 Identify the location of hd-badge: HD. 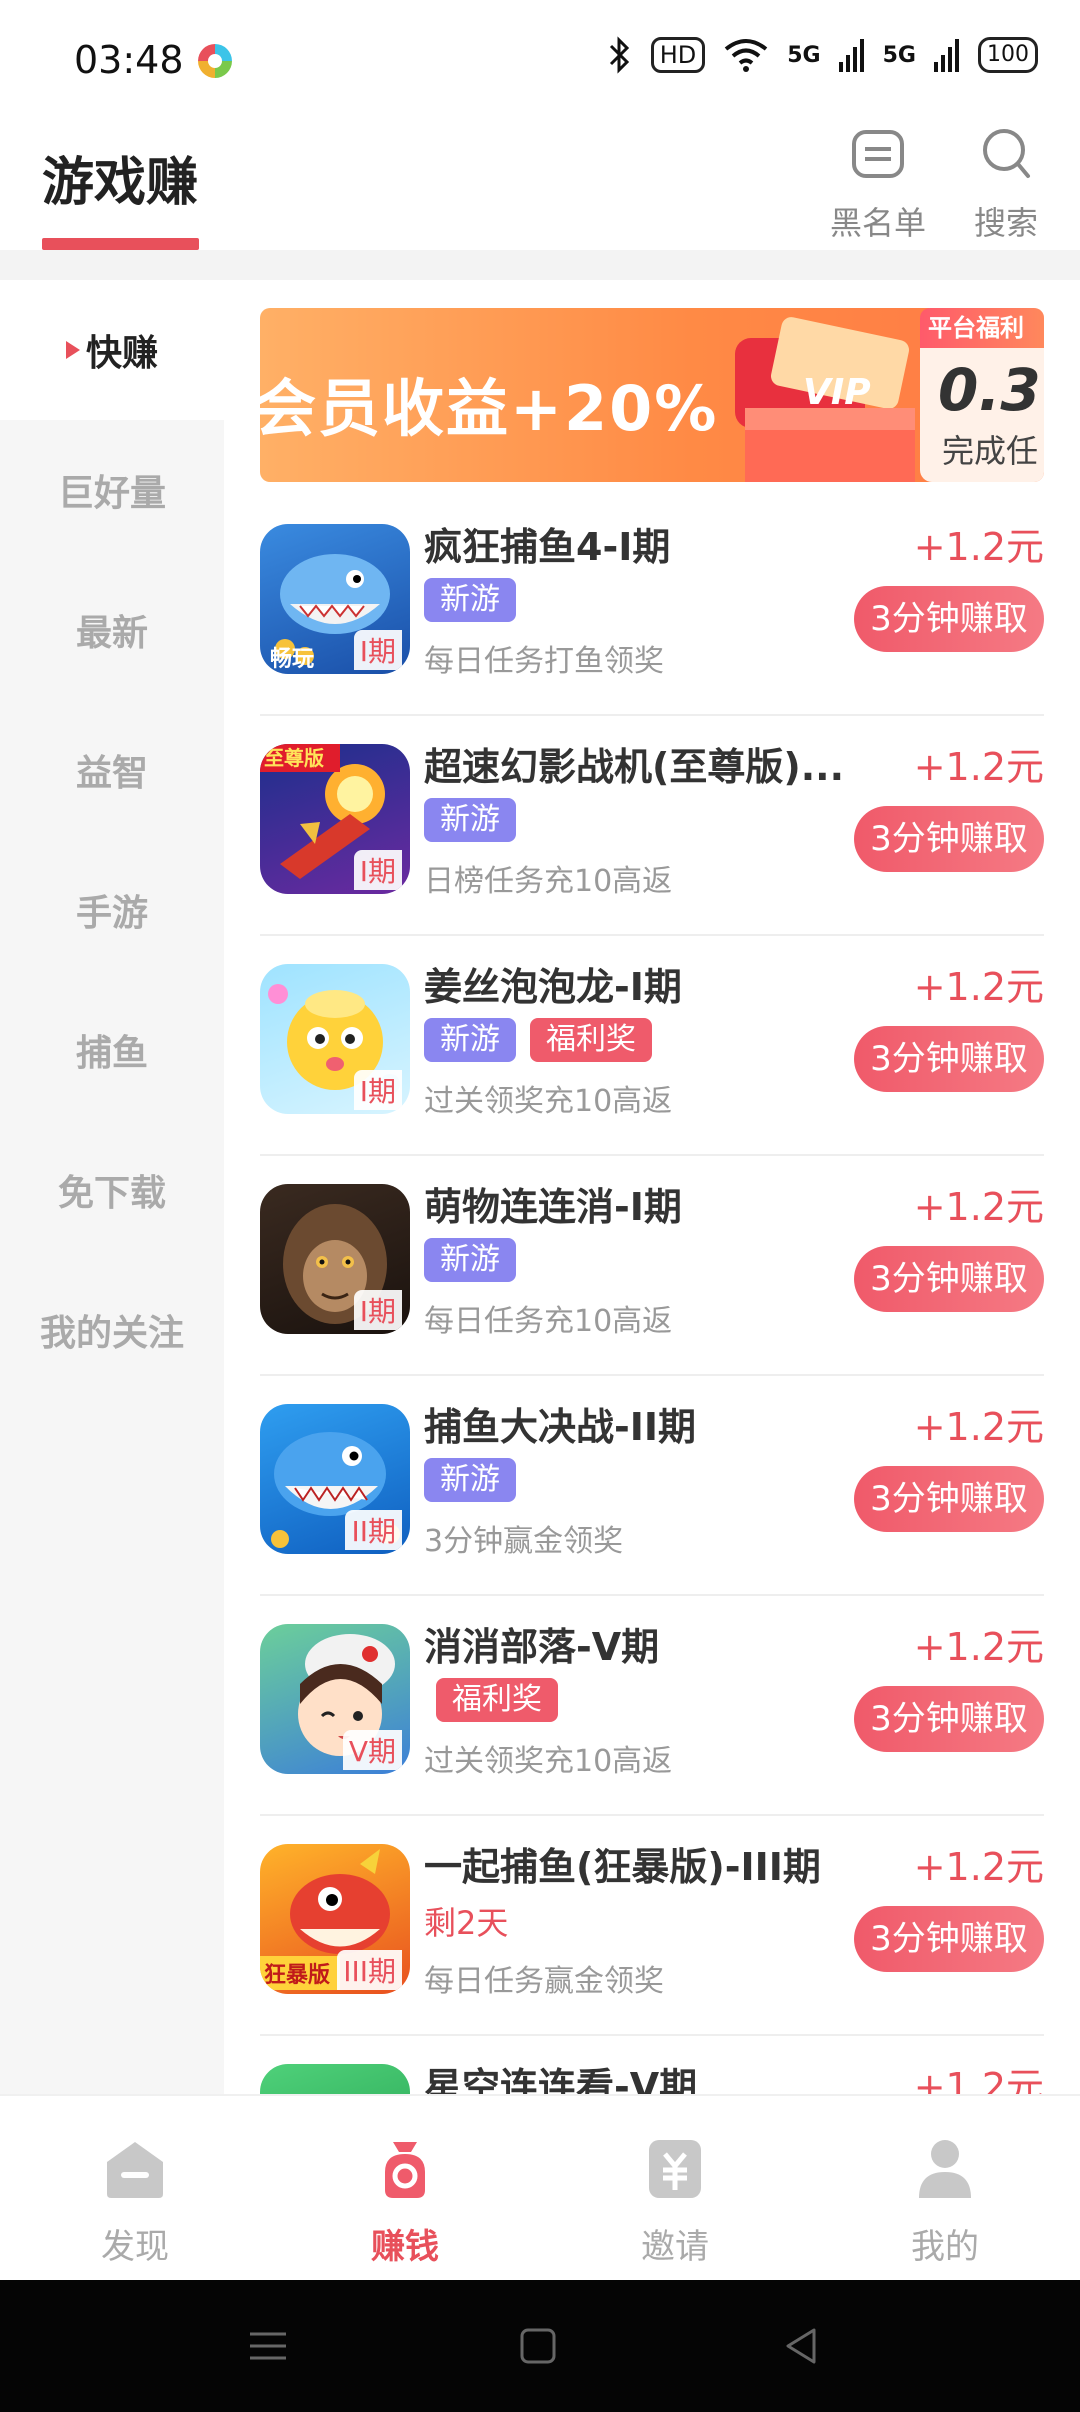
(678, 55).